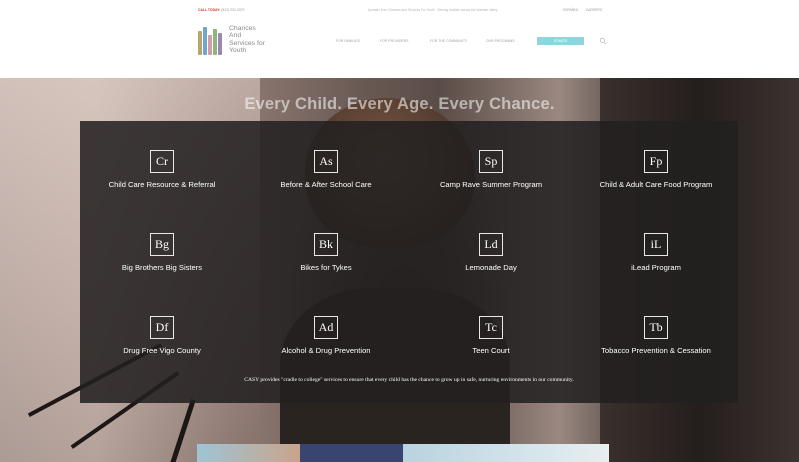 The height and width of the screenshot is (462, 799). I want to click on program-child-care-resource-referral: Cr Child Care Resource & Referral, so click(162, 169).